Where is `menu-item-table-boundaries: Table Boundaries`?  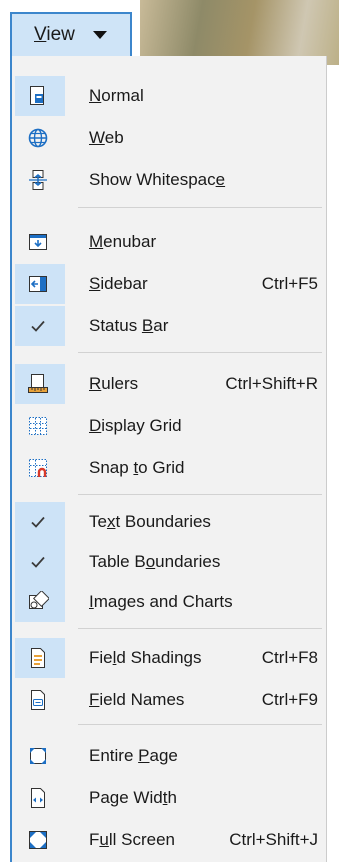 menu-item-table-boundaries: Table Boundaries is located at coordinates (169, 562).